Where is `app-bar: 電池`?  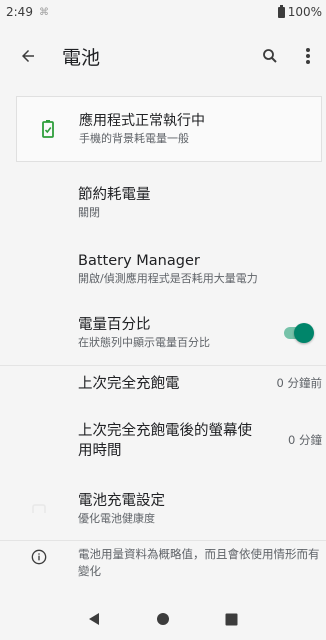 app-bar: 電池 is located at coordinates (163, 56).